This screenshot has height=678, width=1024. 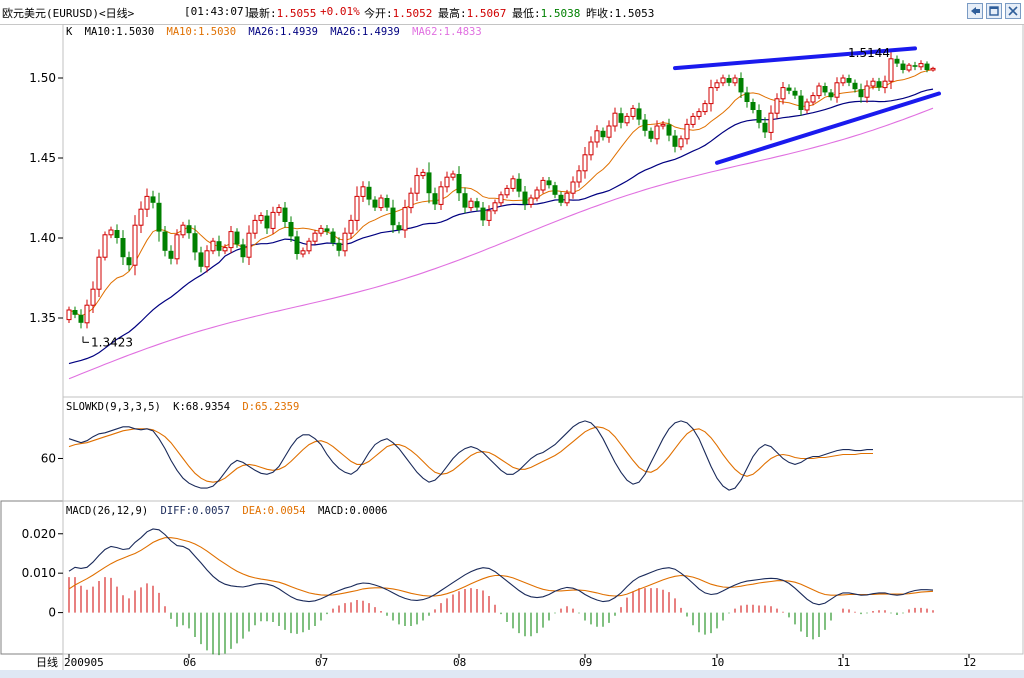 I want to click on trend-line, so click(x=828, y=128).